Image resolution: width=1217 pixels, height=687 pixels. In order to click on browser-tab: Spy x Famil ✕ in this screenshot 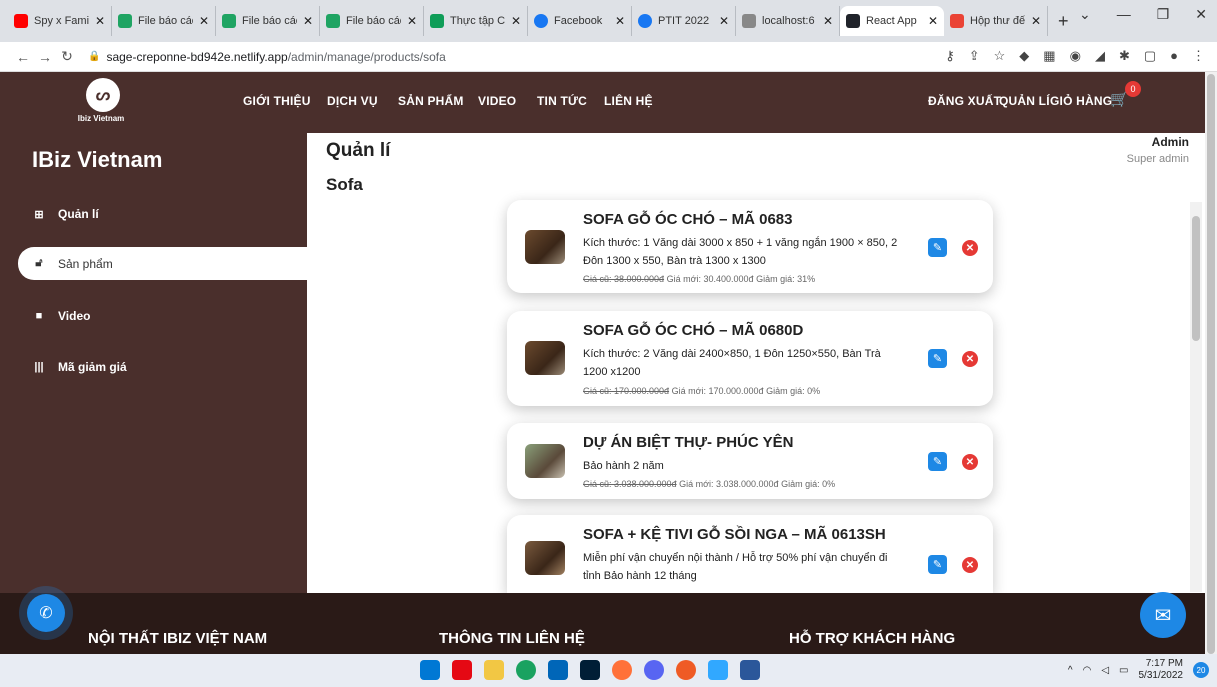, I will do `click(60, 21)`.